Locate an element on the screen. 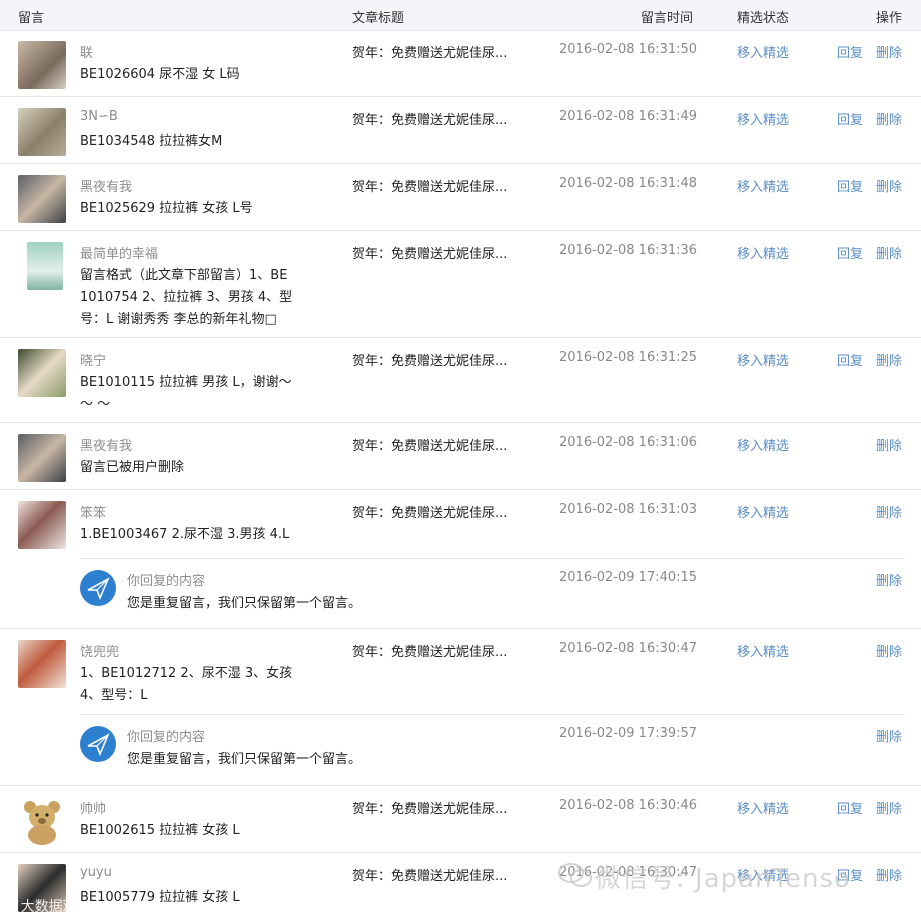  comment-text: BE1005779 拉拉裤 女孩 L is located at coordinates (160, 897).